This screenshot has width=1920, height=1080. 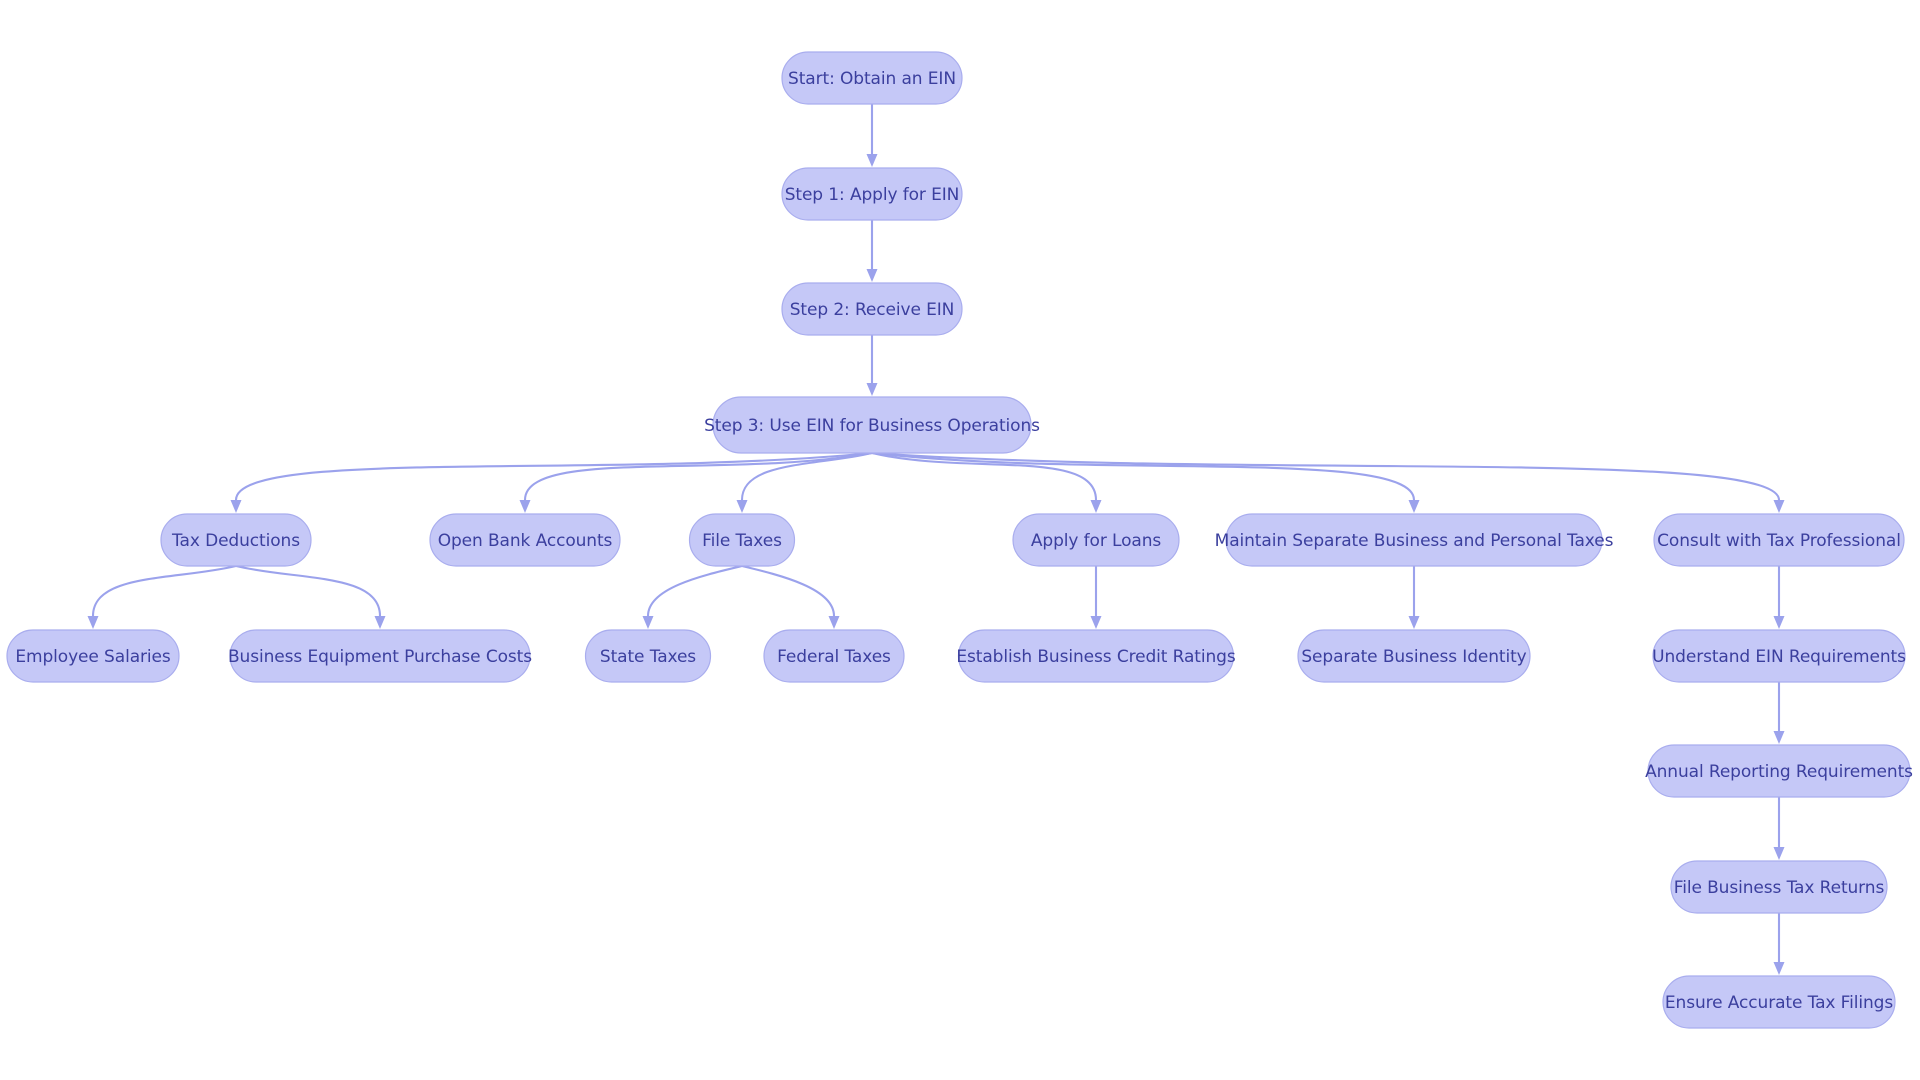 I want to click on node-label: Establish Business Credit Ratings, so click(x=1095, y=657).